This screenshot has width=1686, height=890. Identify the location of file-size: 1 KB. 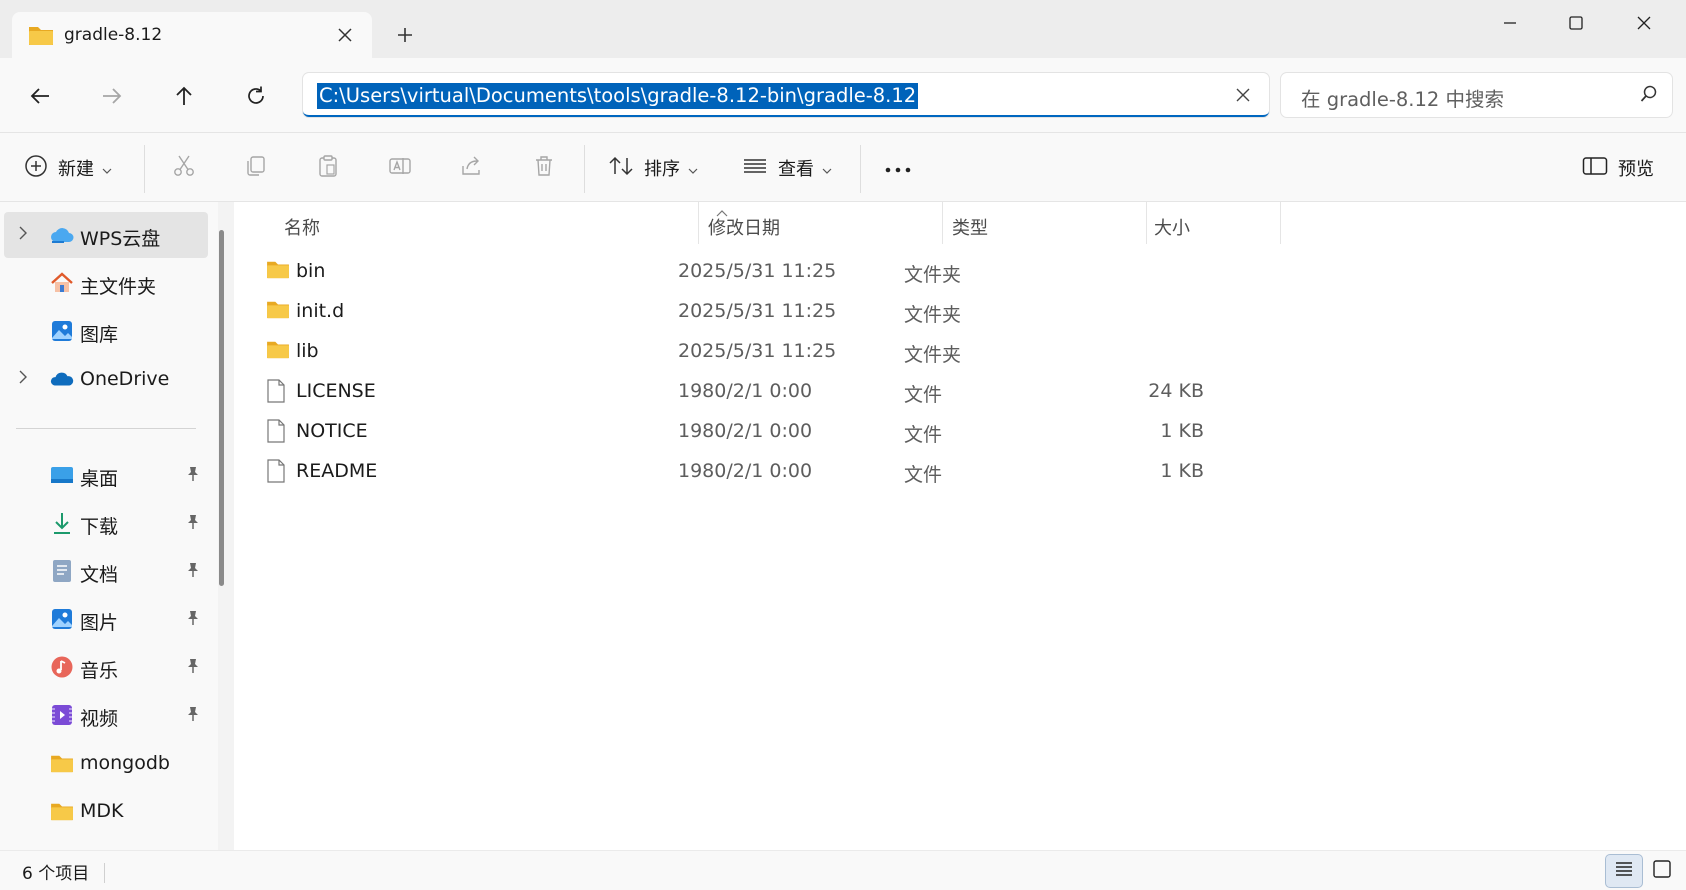
(1182, 471).